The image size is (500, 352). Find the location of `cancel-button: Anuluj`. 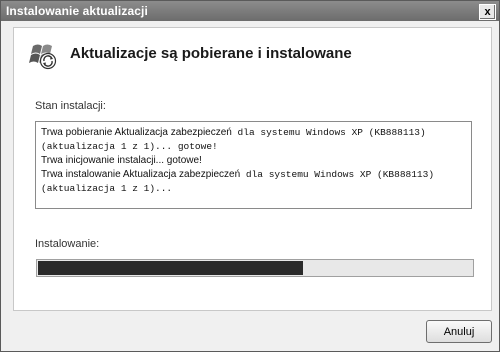

cancel-button: Anuluj is located at coordinates (459, 331).